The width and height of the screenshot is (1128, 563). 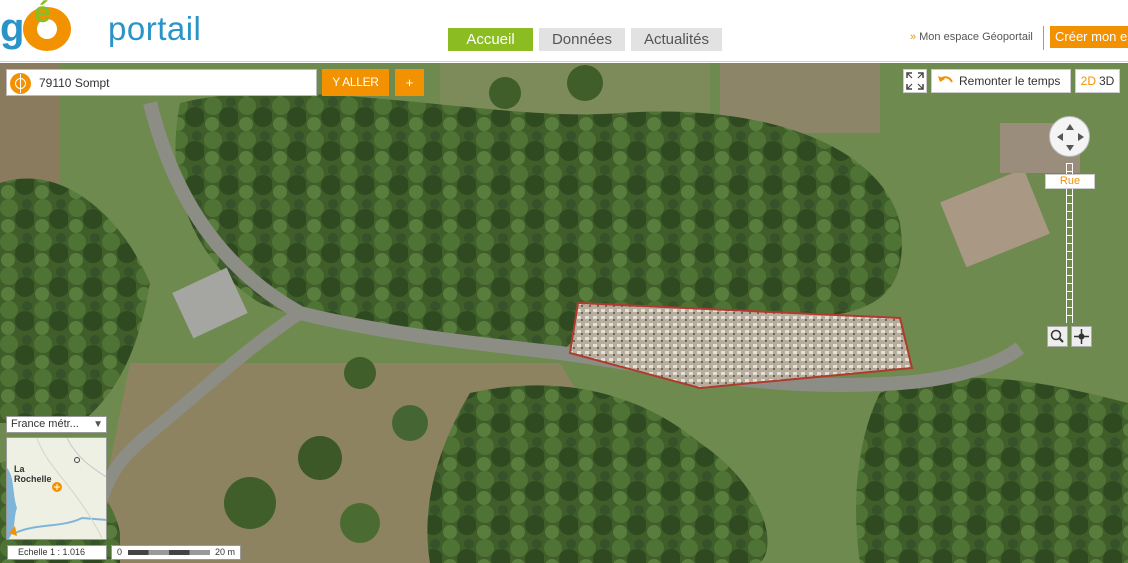 What do you see at coordinates (1088, 81) in the screenshot?
I see `mode-2d-button: 2D` at bounding box center [1088, 81].